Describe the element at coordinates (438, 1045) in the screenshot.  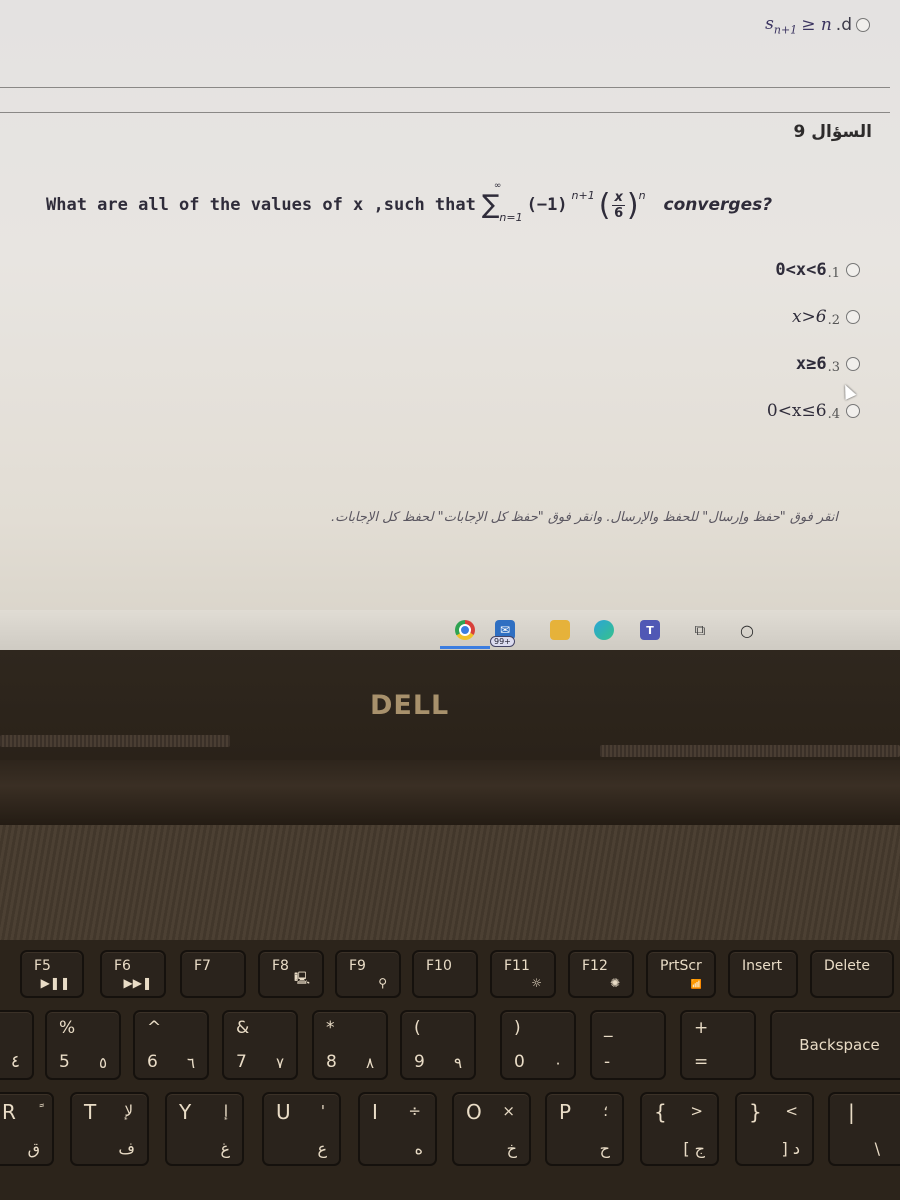
I see `key-9: (9 ٩` at that location.